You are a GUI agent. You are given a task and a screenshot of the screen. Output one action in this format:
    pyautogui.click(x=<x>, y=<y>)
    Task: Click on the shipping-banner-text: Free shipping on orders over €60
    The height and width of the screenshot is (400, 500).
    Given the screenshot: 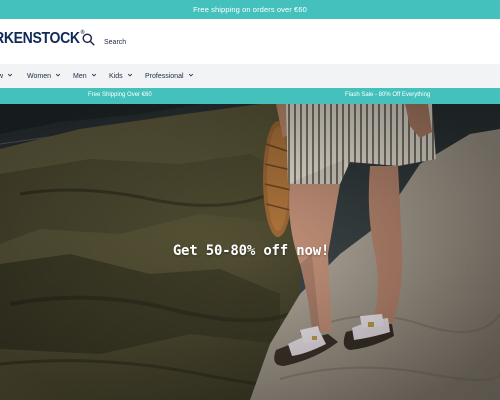 What is the action you would take?
    pyautogui.click(x=250, y=9)
    